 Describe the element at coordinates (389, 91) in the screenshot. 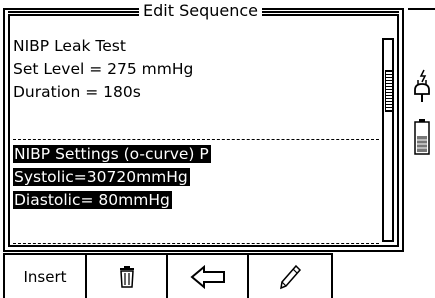

I see `scrollbar-thumb` at that location.